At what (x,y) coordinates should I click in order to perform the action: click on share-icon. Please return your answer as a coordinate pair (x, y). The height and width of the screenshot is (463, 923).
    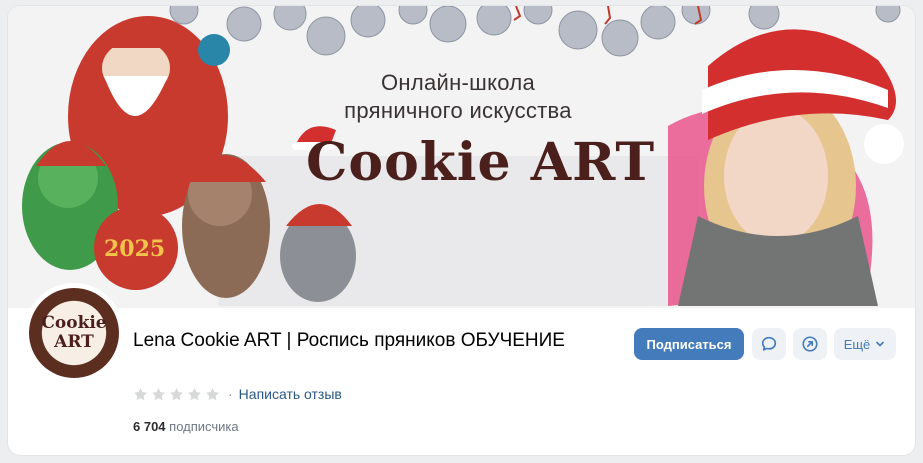
    Looking at the image, I should click on (810, 344).